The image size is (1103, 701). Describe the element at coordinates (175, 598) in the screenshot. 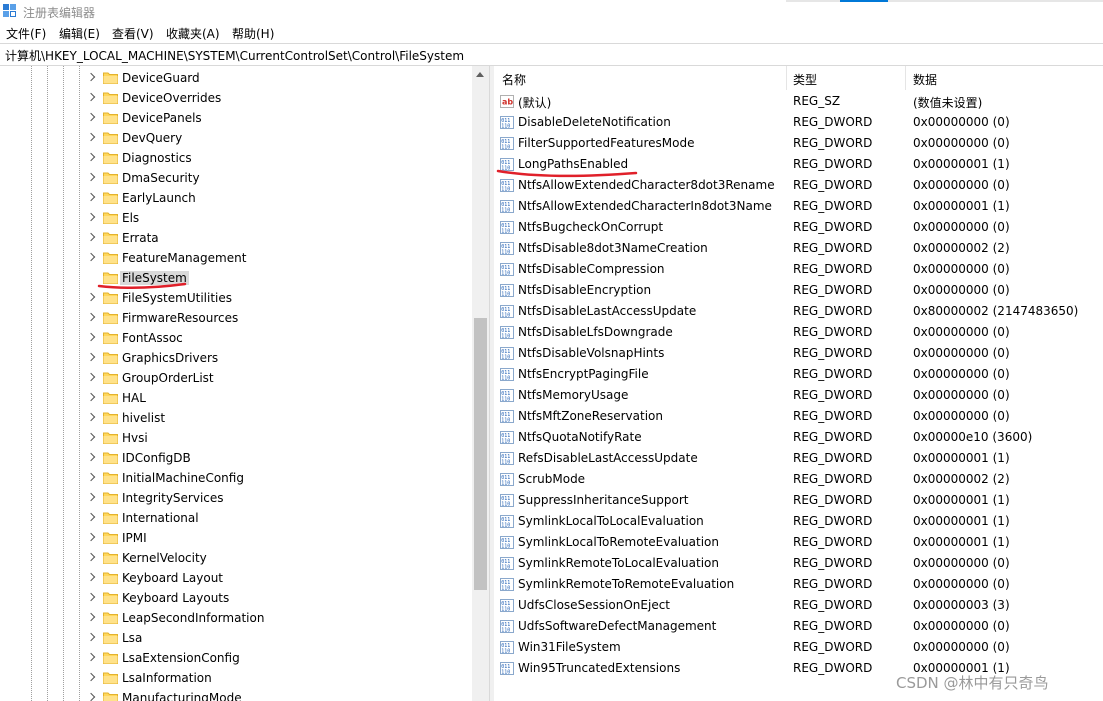

I see `tree-item-label: Keyboard Layouts` at that location.